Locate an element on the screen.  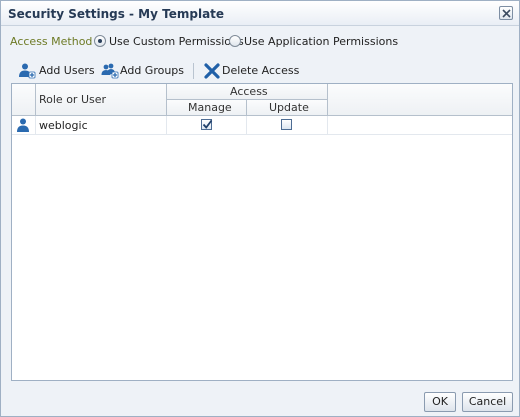
checkmark-icon is located at coordinates (207, 124).